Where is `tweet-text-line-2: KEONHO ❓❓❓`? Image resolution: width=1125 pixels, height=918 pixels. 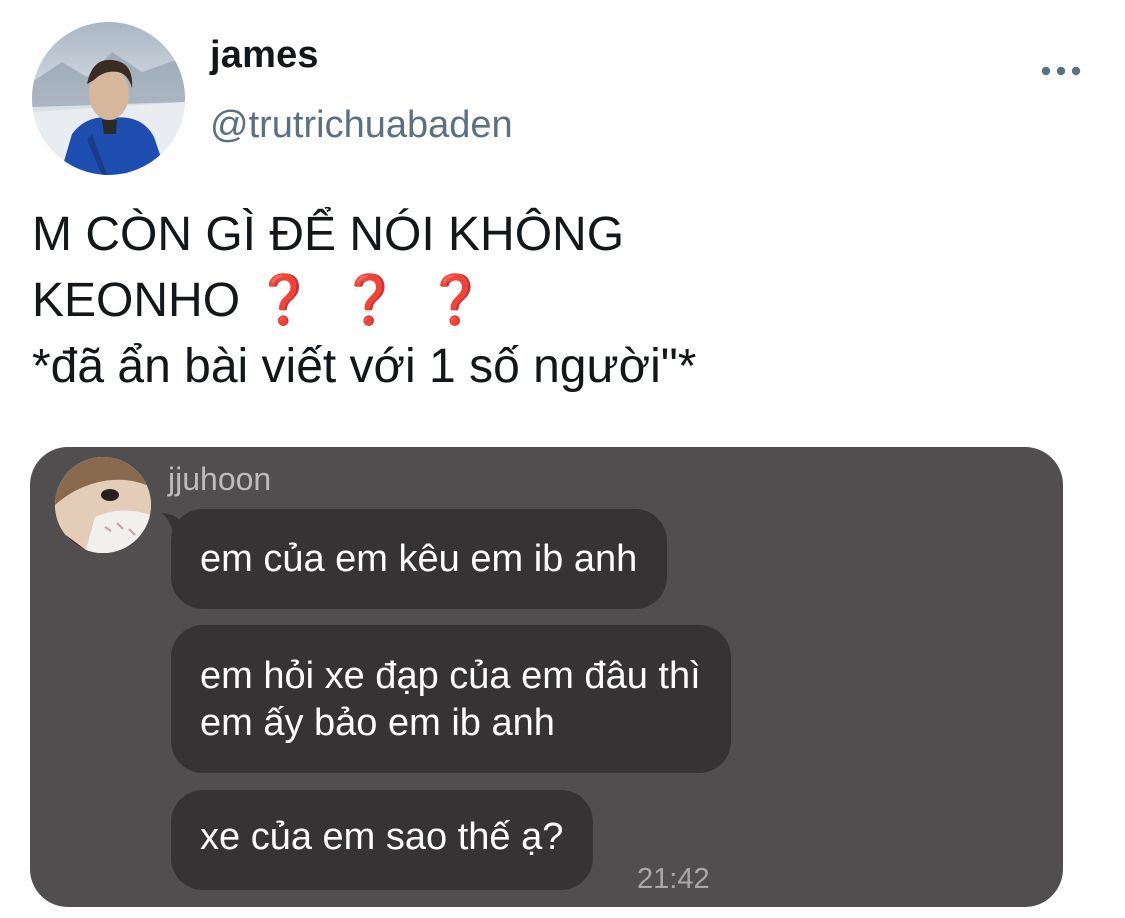 tweet-text-line-2: KEONHO ❓❓❓ is located at coordinates (562, 301).